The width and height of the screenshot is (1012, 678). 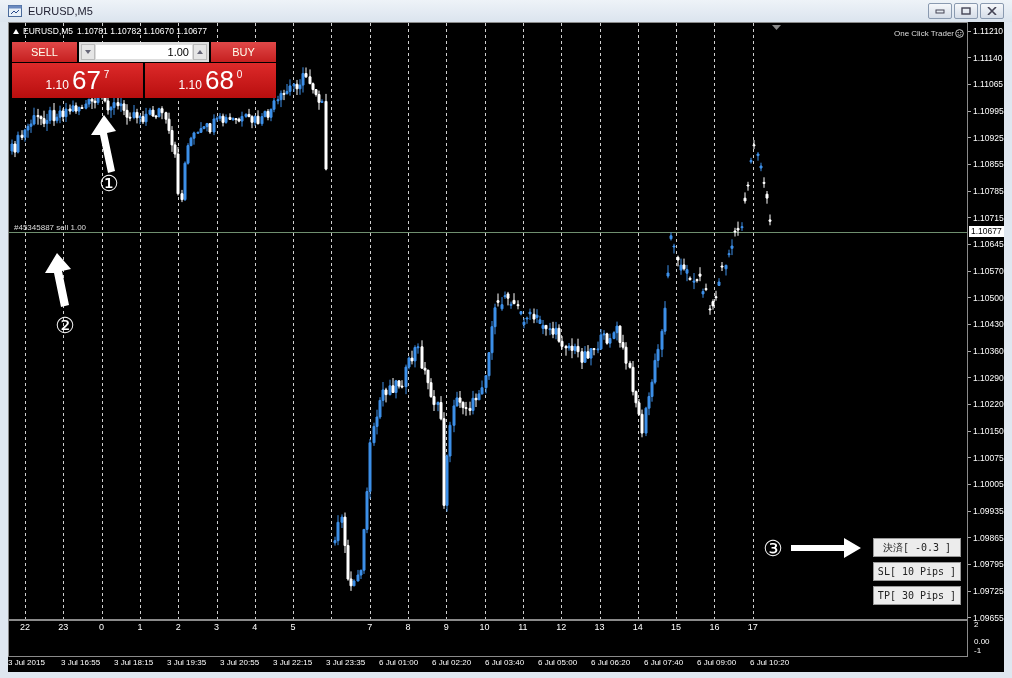 I want to click on price-axis-label: 1.10005, so click(x=988, y=484).